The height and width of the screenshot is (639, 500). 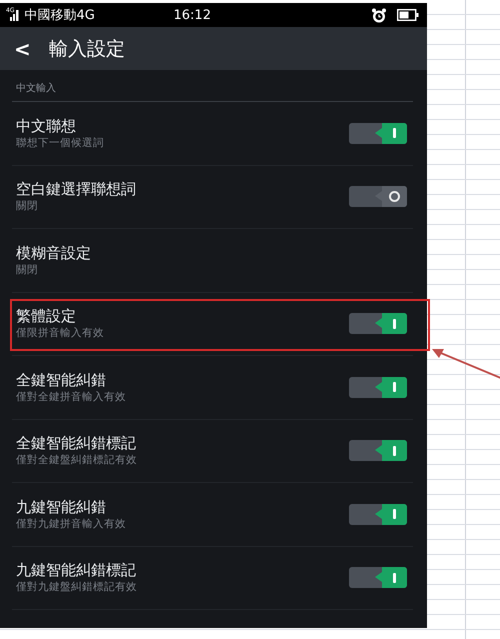 What do you see at coordinates (408, 15) in the screenshot?
I see `battery-icon` at bounding box center [408, 15].